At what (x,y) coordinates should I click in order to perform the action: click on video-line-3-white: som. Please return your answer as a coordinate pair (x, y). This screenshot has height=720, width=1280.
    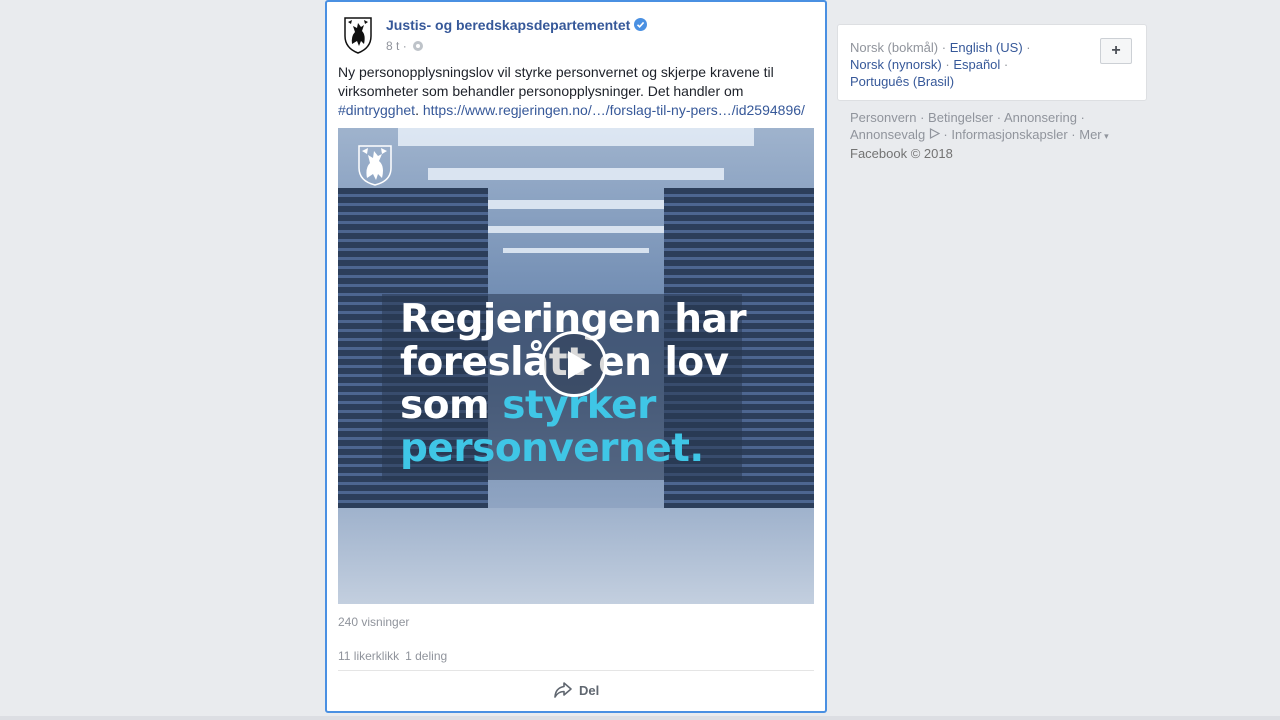
    Looking at the image, I should click on (445, 405).